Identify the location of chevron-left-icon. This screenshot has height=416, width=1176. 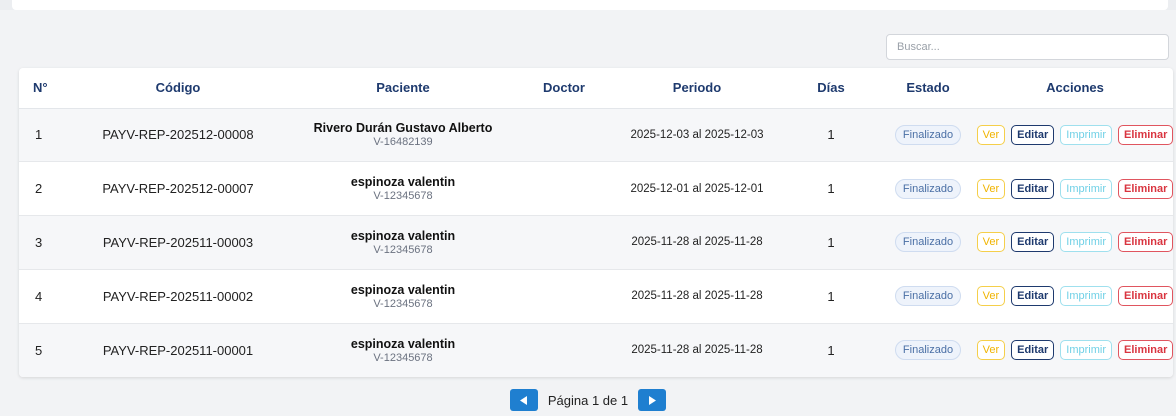
(523, 400).